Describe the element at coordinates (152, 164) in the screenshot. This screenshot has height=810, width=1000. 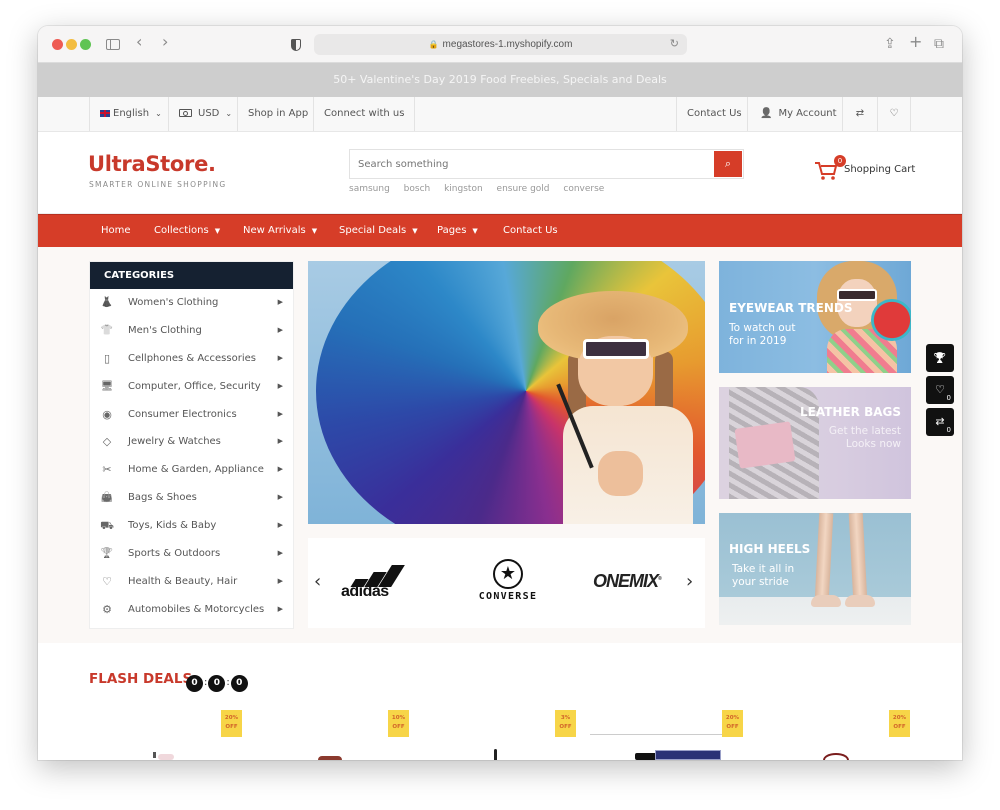
I see `store-logo: UltraStore.` at that location.